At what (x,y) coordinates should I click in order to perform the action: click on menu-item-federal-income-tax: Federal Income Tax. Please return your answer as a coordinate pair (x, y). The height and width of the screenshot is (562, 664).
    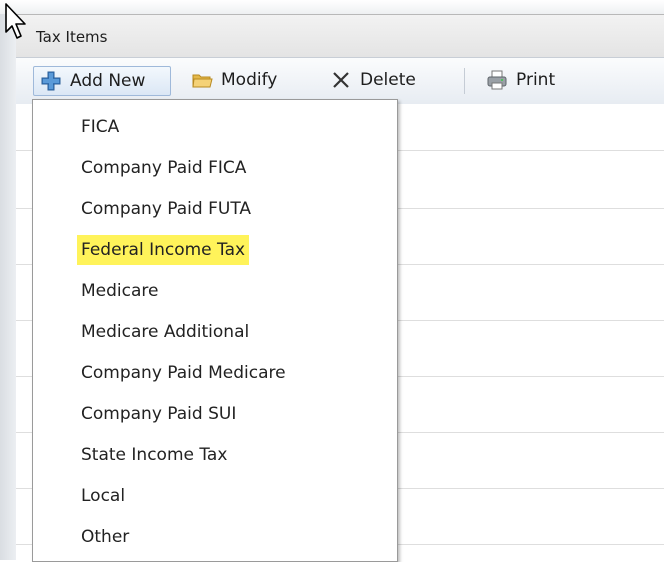
    Looking at the image, I should click on (163, 250).